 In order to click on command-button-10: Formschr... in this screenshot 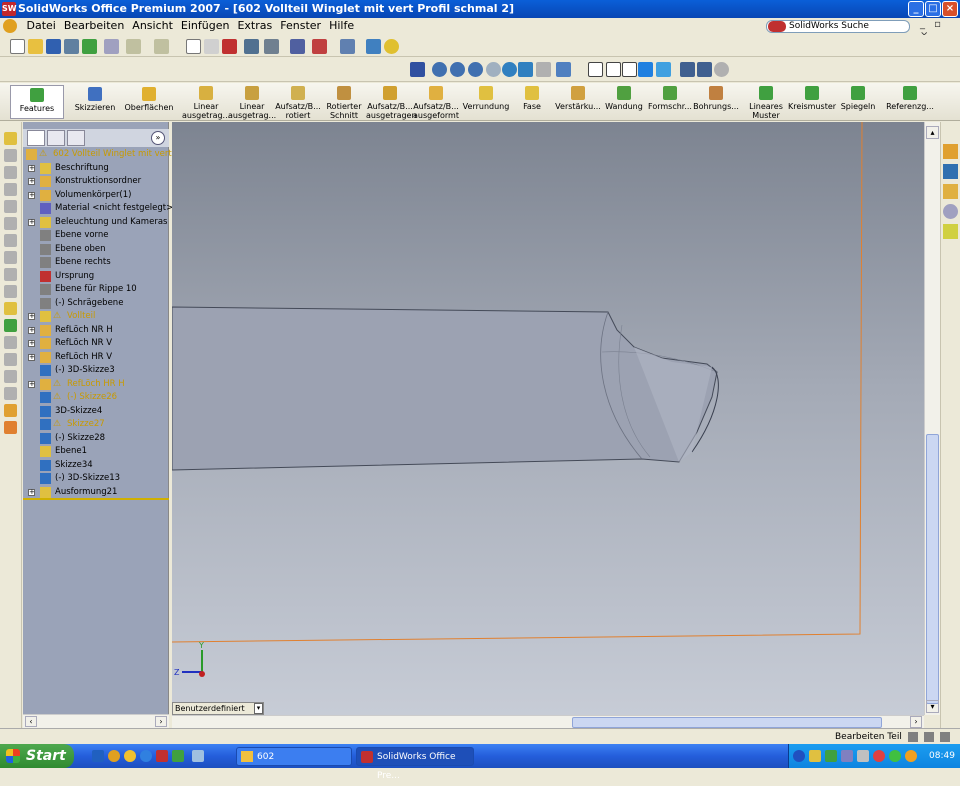, I will do `click(670, 103)`.